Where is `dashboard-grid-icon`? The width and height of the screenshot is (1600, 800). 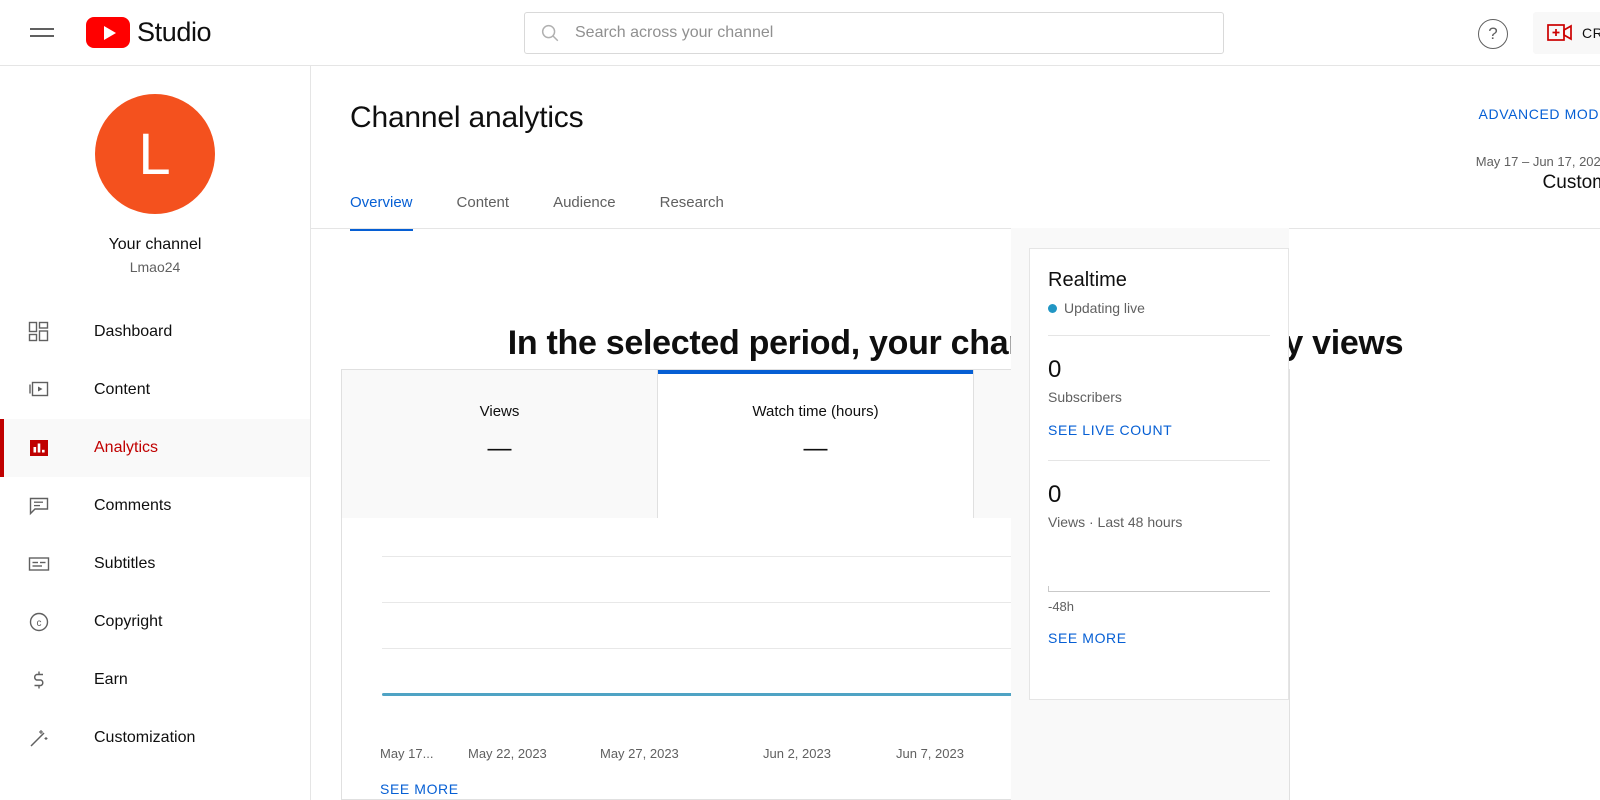
dashboard-grid-icon is located at coordinates (39, 332).